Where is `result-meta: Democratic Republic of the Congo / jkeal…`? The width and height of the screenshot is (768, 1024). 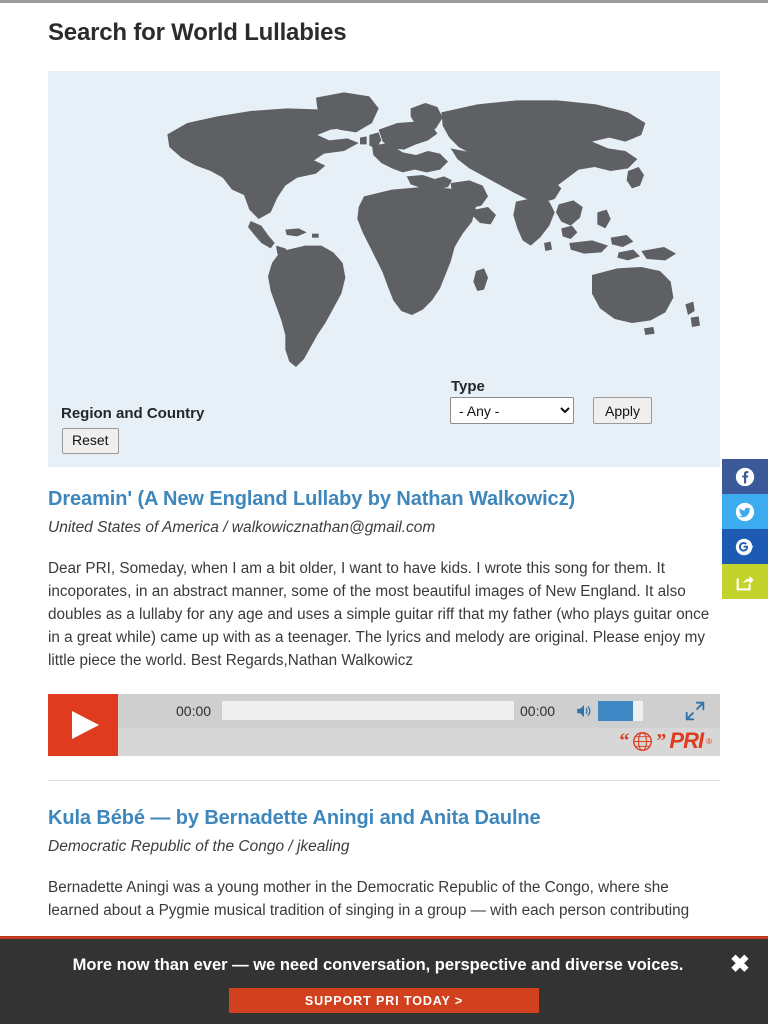
result-meta: Democratic Republic of the Congo / jkeal… is located at coordinates (199, 846).